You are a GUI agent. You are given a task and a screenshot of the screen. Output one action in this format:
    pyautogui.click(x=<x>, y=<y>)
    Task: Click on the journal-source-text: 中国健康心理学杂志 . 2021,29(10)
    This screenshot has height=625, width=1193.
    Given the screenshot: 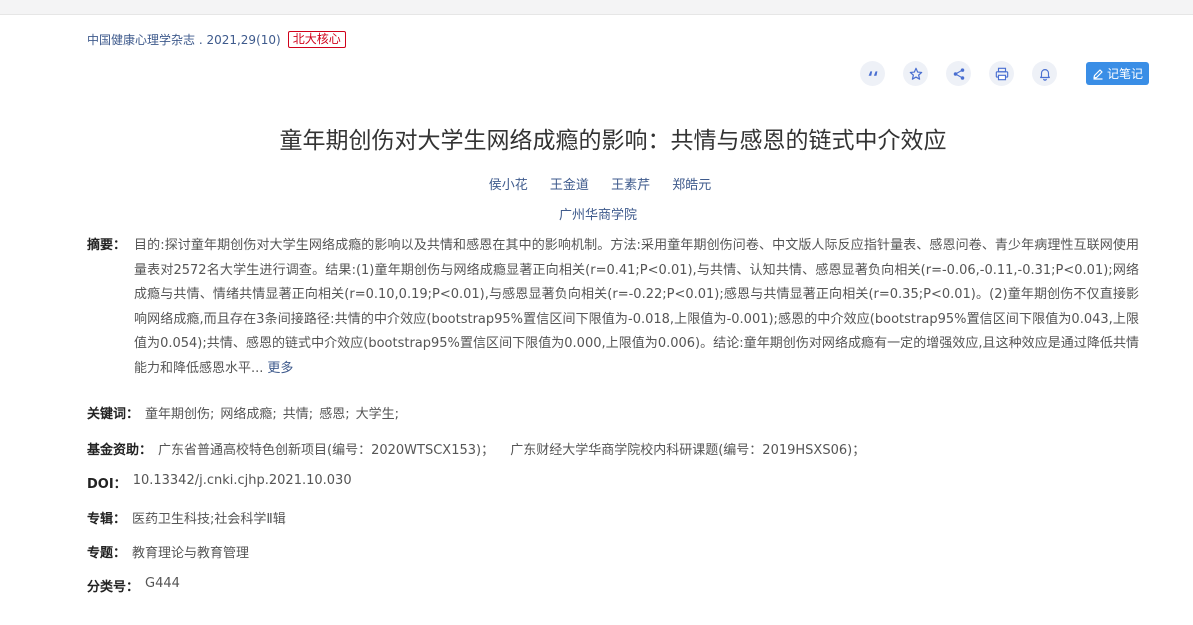 What is the action you would take?
    pyautogui.click(x=184, y=39)
    